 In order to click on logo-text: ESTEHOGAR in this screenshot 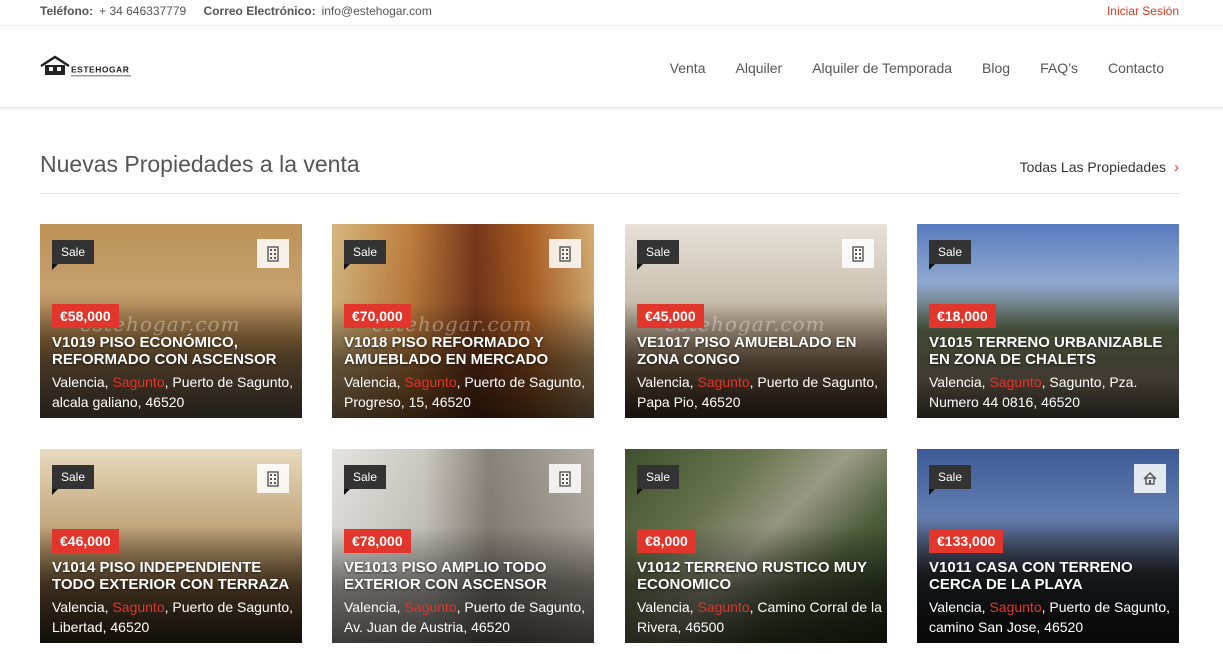, I will do `click(100, 70)`.